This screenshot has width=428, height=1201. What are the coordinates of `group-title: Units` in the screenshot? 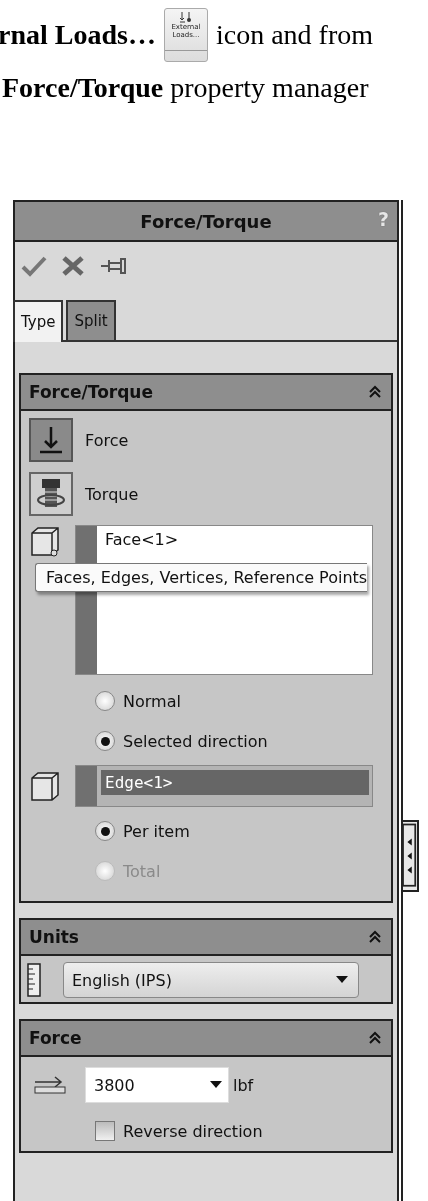 It's located at (54, 937).